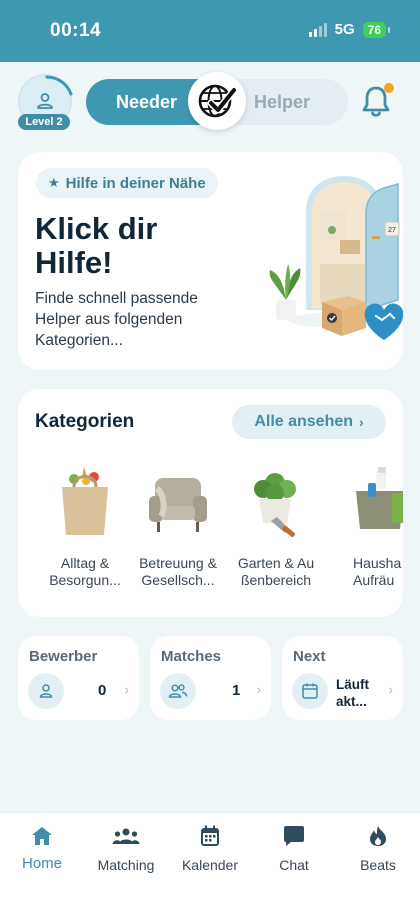 This screenshot has width=420, height=911. Describe the element at coordinates (317, 29) in the screenshot. I see `signal-icon` at that location.